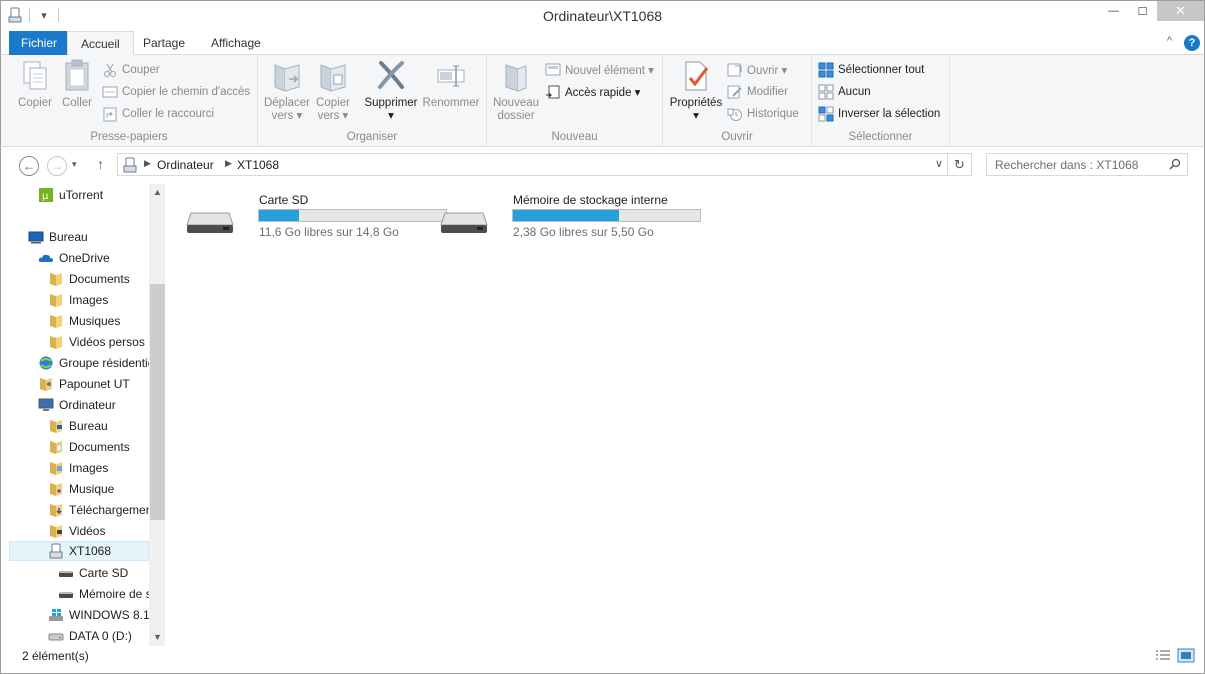  What do you see at coordinates (87, 531) in the screenshot?
I see `nav-item-label: Vidéos` at bounding box center [87, 531].